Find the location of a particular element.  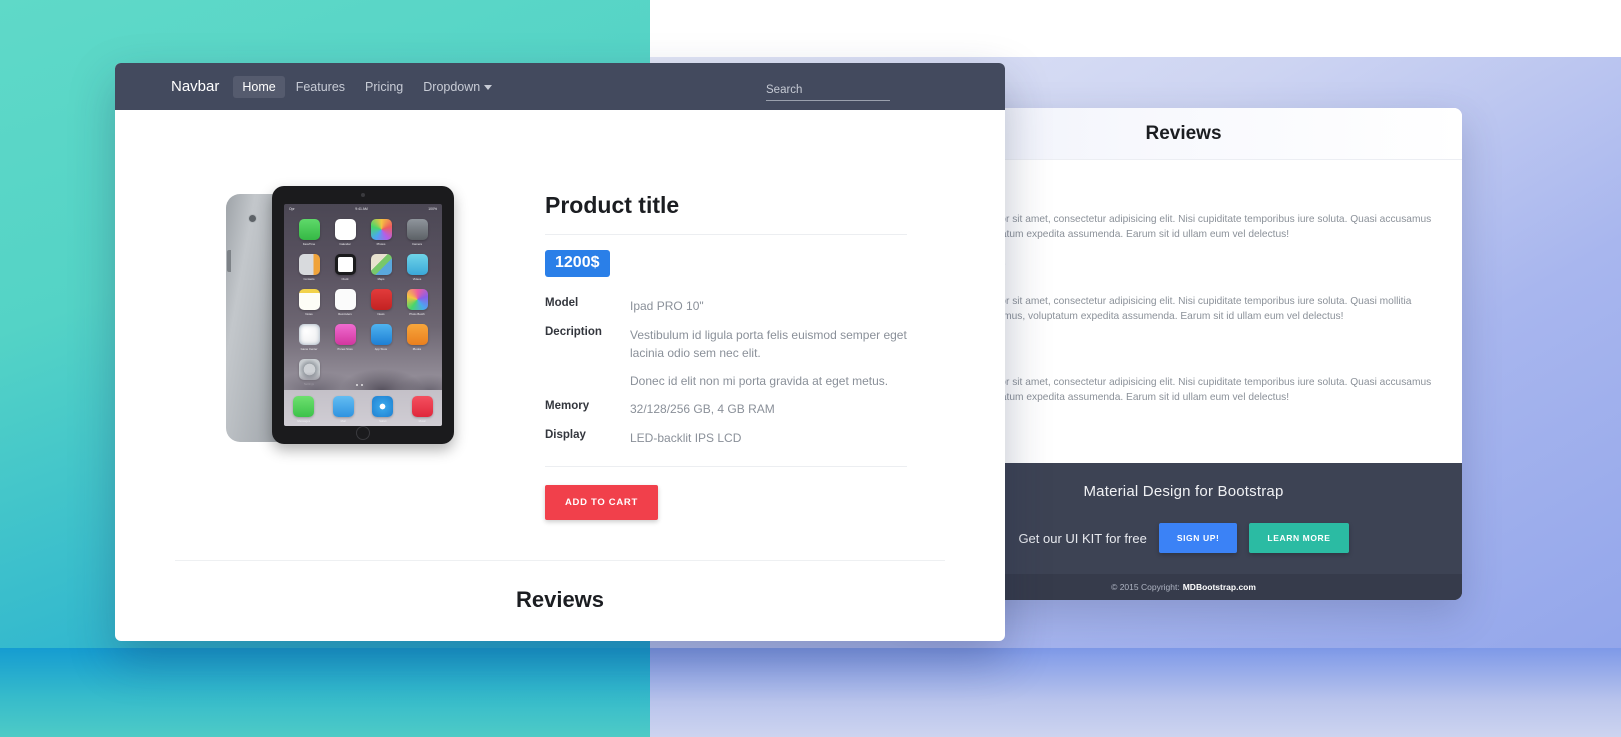

videos-icon is located at coordinates (417, 264).